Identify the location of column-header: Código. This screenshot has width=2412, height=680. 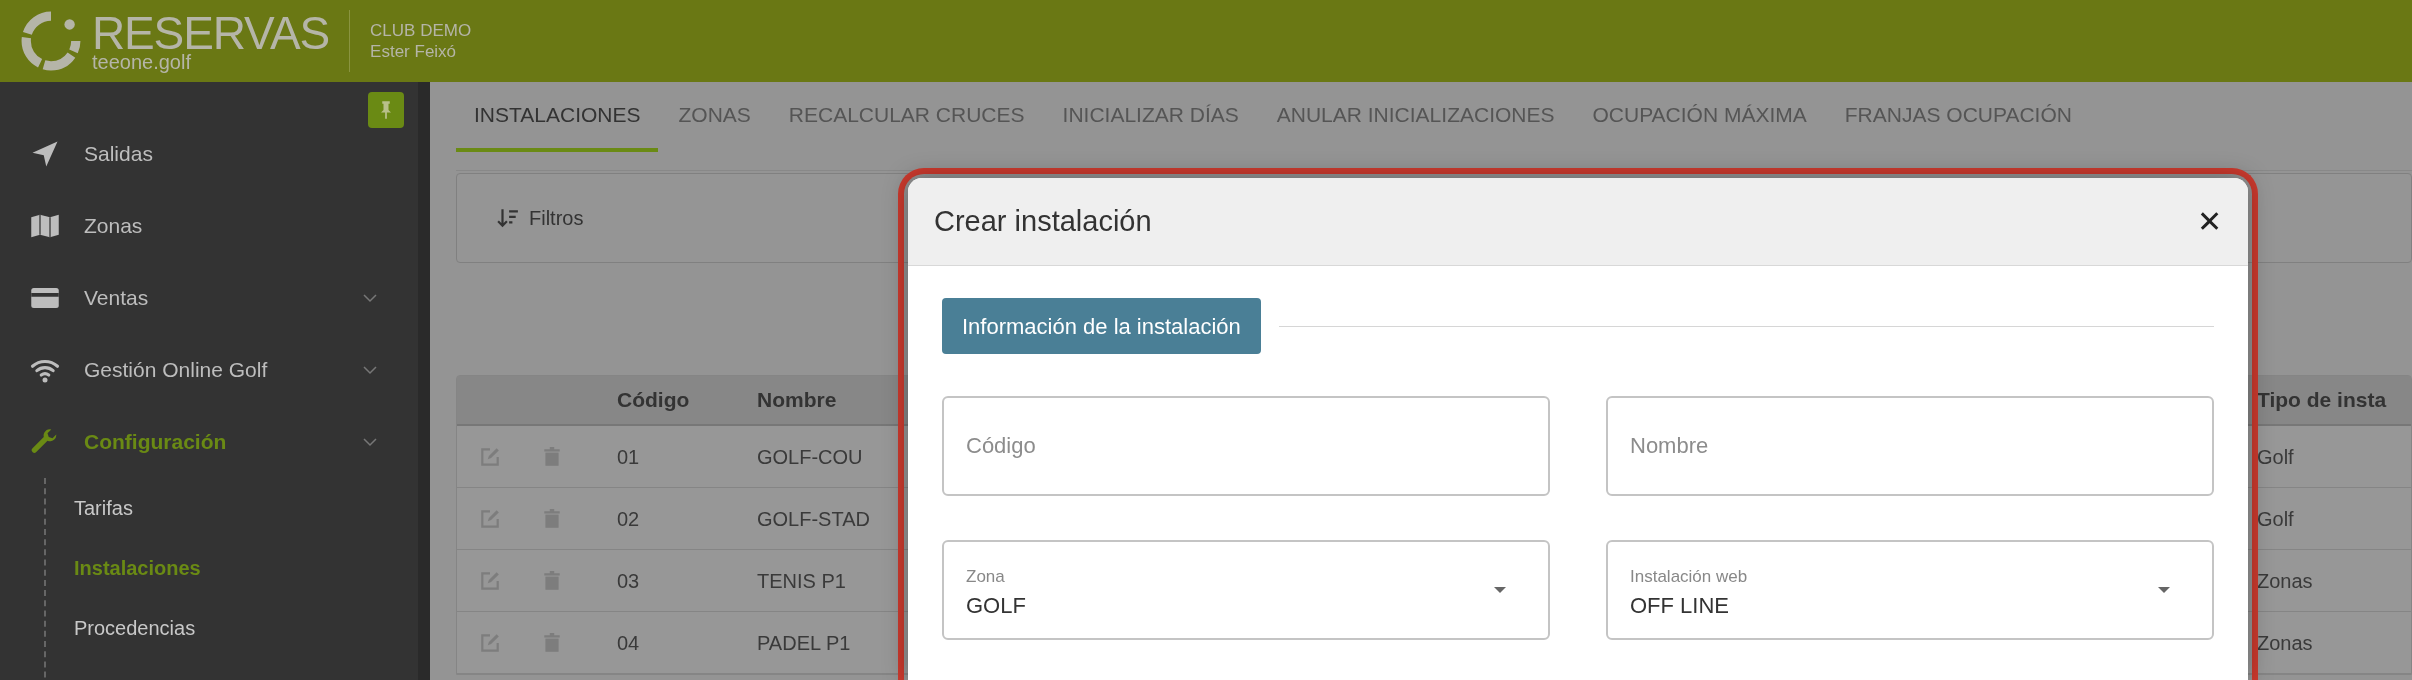
(654, 400).